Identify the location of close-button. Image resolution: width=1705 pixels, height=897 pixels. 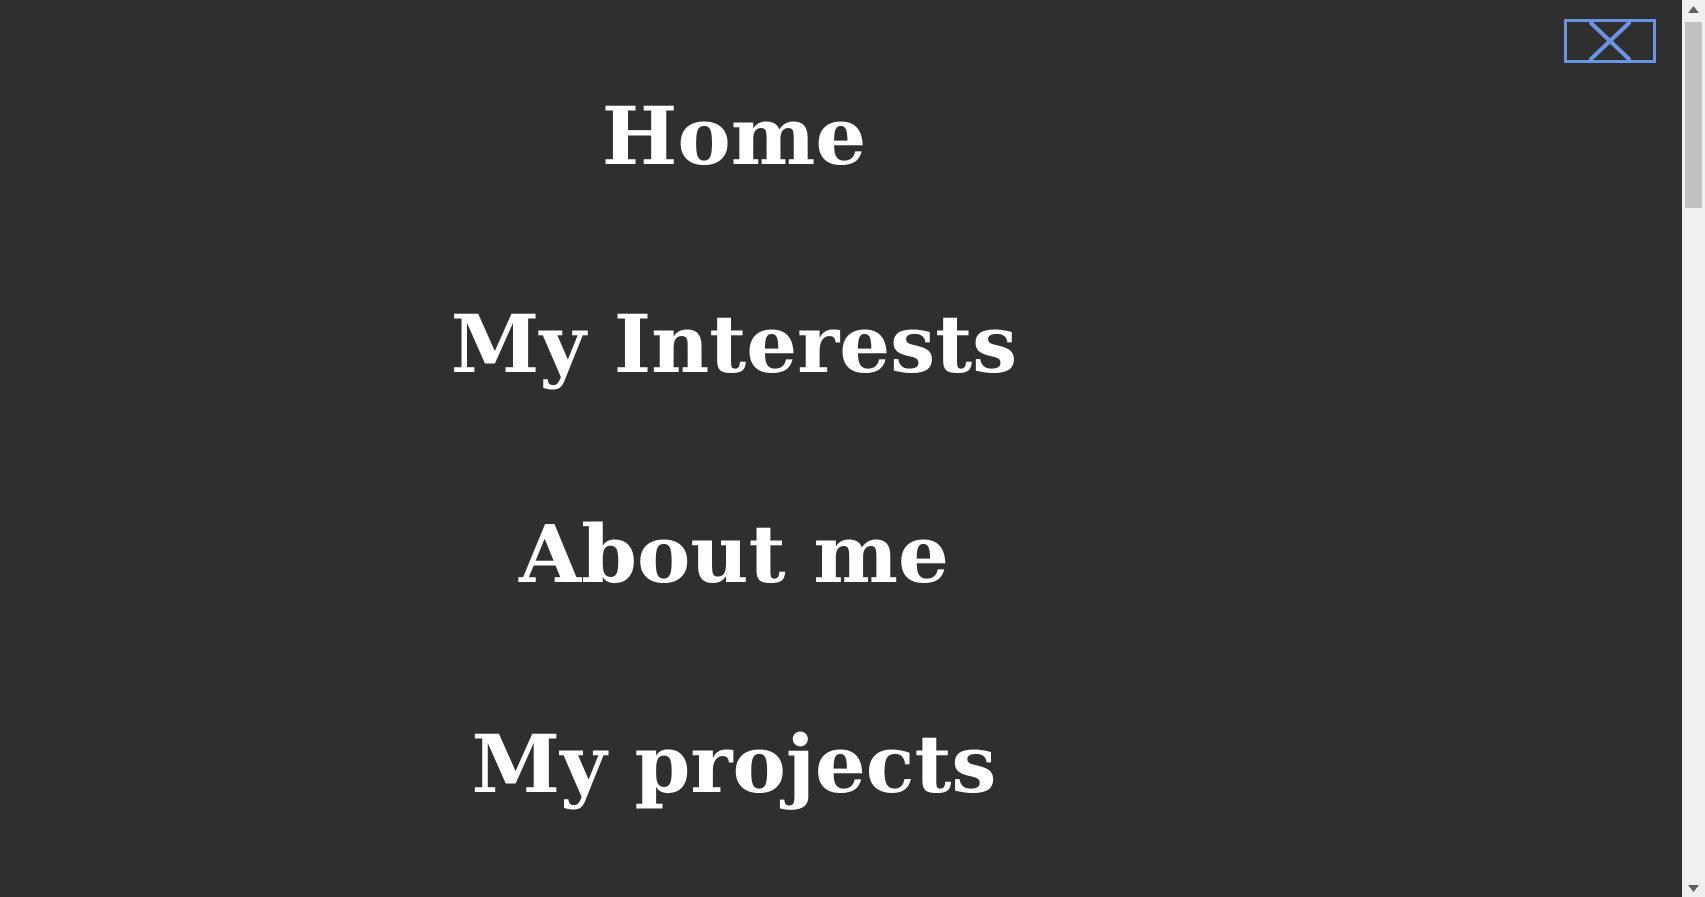
(1610, 41).